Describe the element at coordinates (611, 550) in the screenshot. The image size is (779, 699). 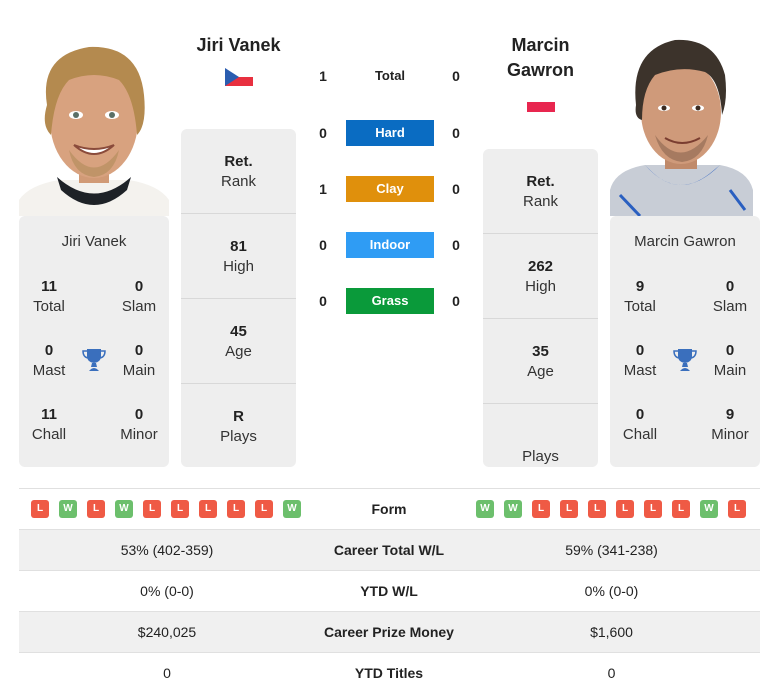
I see `player2-value: 59% (341-238)` at that location.